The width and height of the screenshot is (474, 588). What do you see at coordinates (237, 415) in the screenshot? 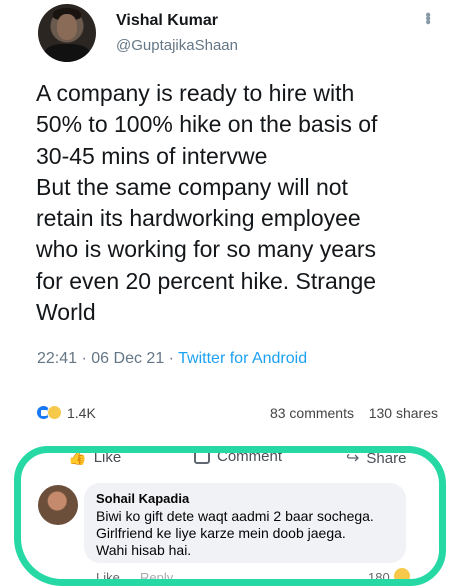
I see `reactions-bar: 1.4K 83 comments 130 shares` at bounding box center [237, 415].